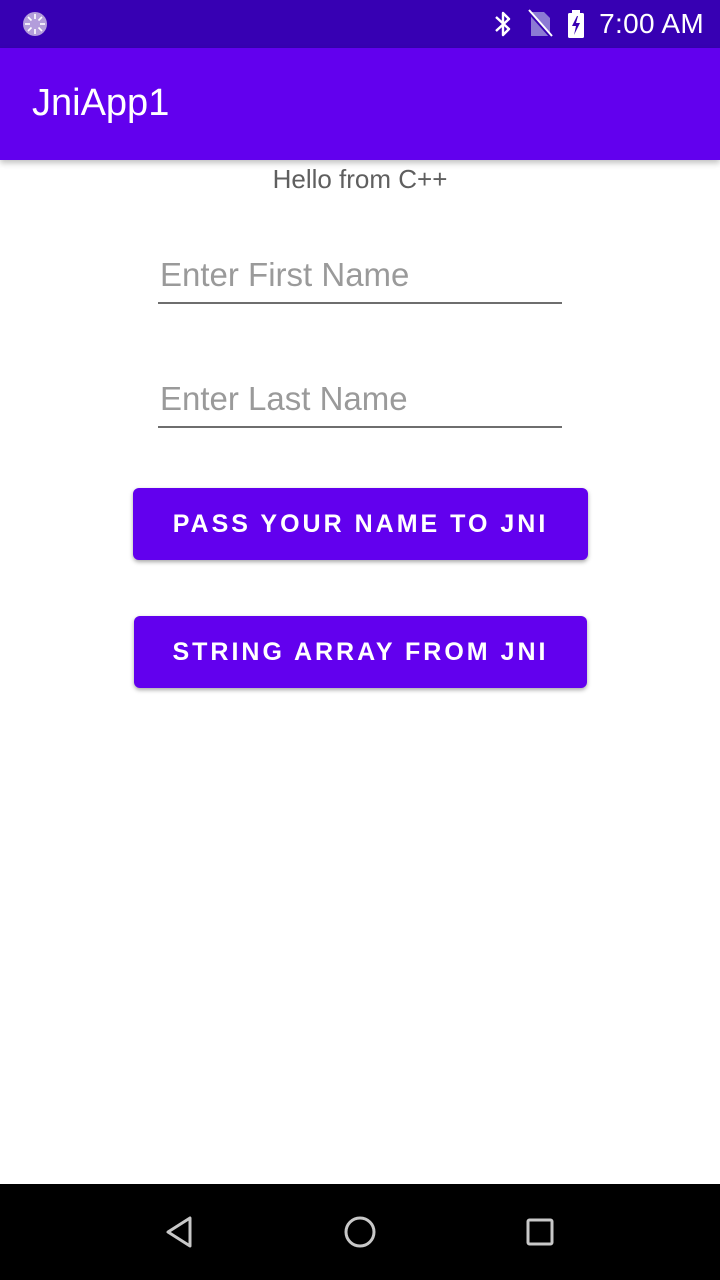  What do you see at coordinates (360, 179) in the screenshot?
I see `hello-text: Hello from C++` at bounding box center [360, 179].